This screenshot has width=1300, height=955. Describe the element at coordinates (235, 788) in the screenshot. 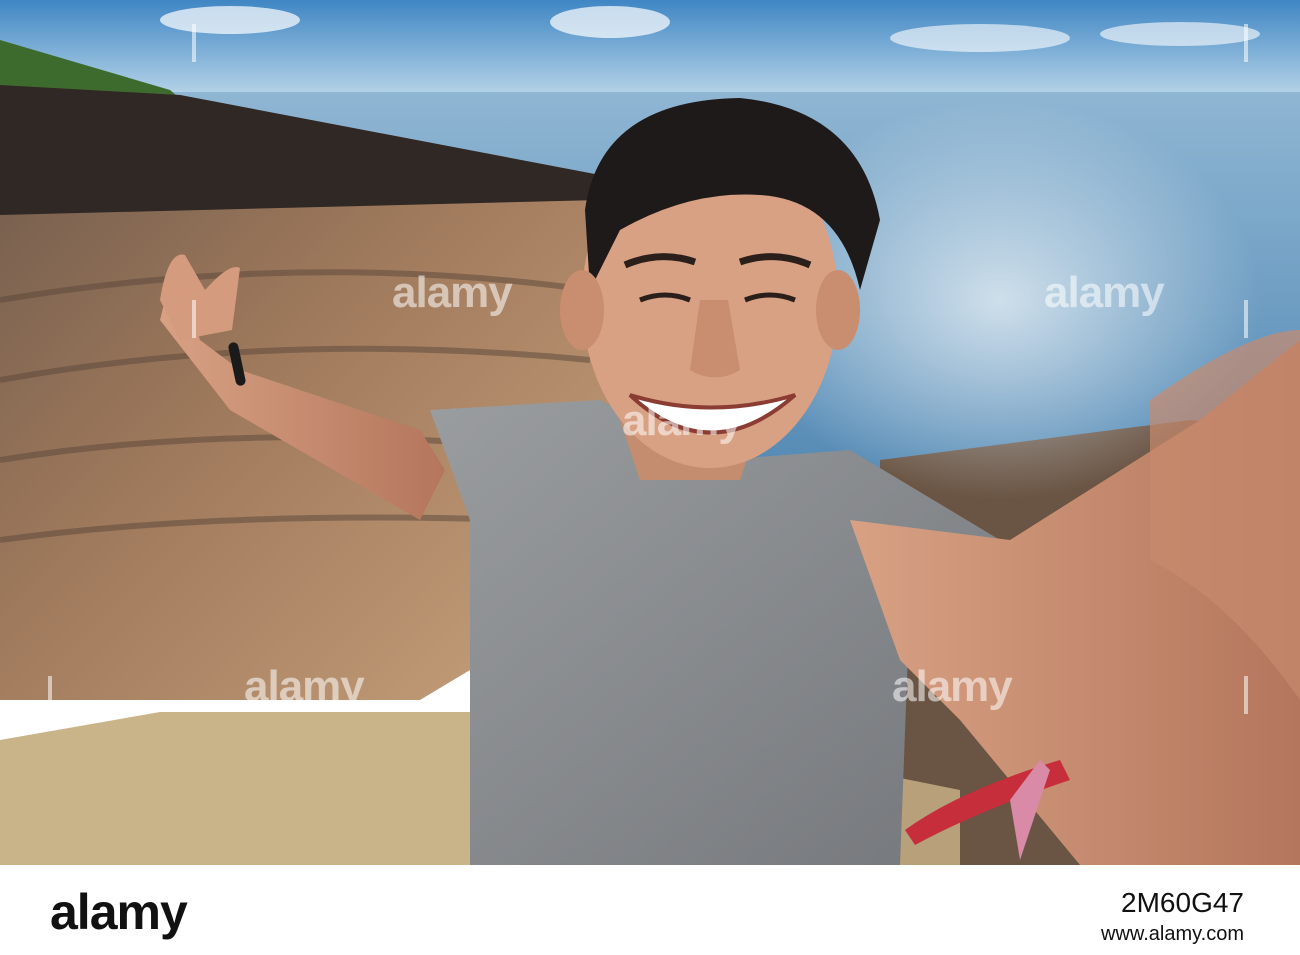

I see `concrete-ledge` at that location.